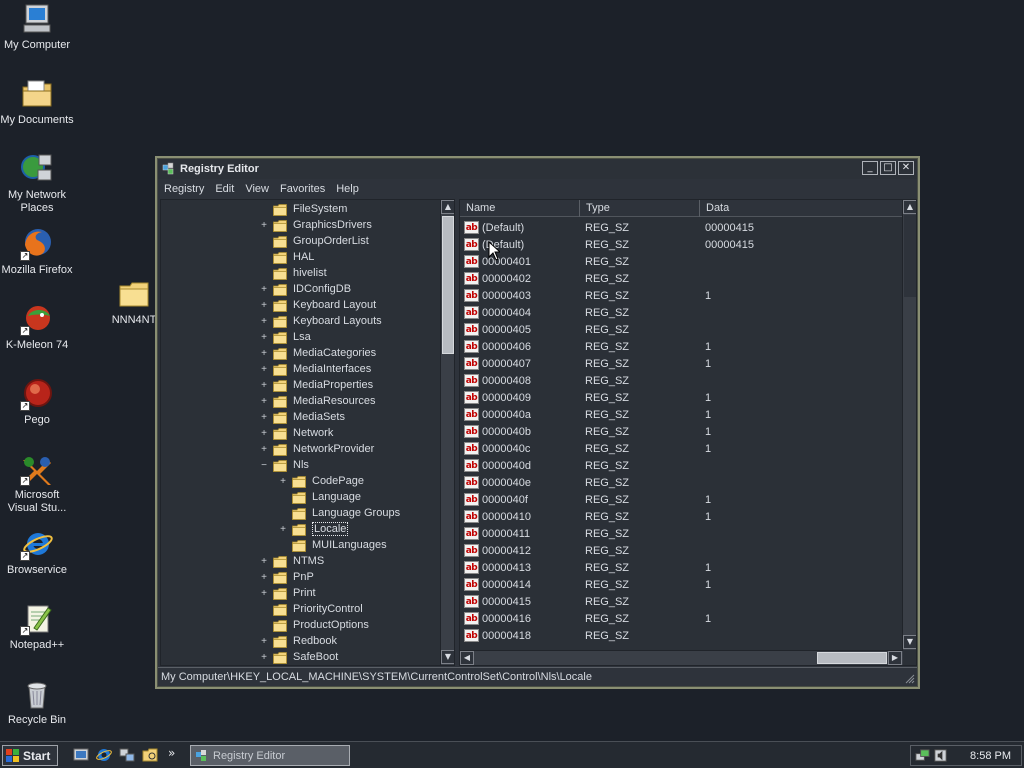 The image size is (1024, 768). I want to click on desktop-icon-notepad-plus-plus: ↗ Notepad++, so click(37, 627).